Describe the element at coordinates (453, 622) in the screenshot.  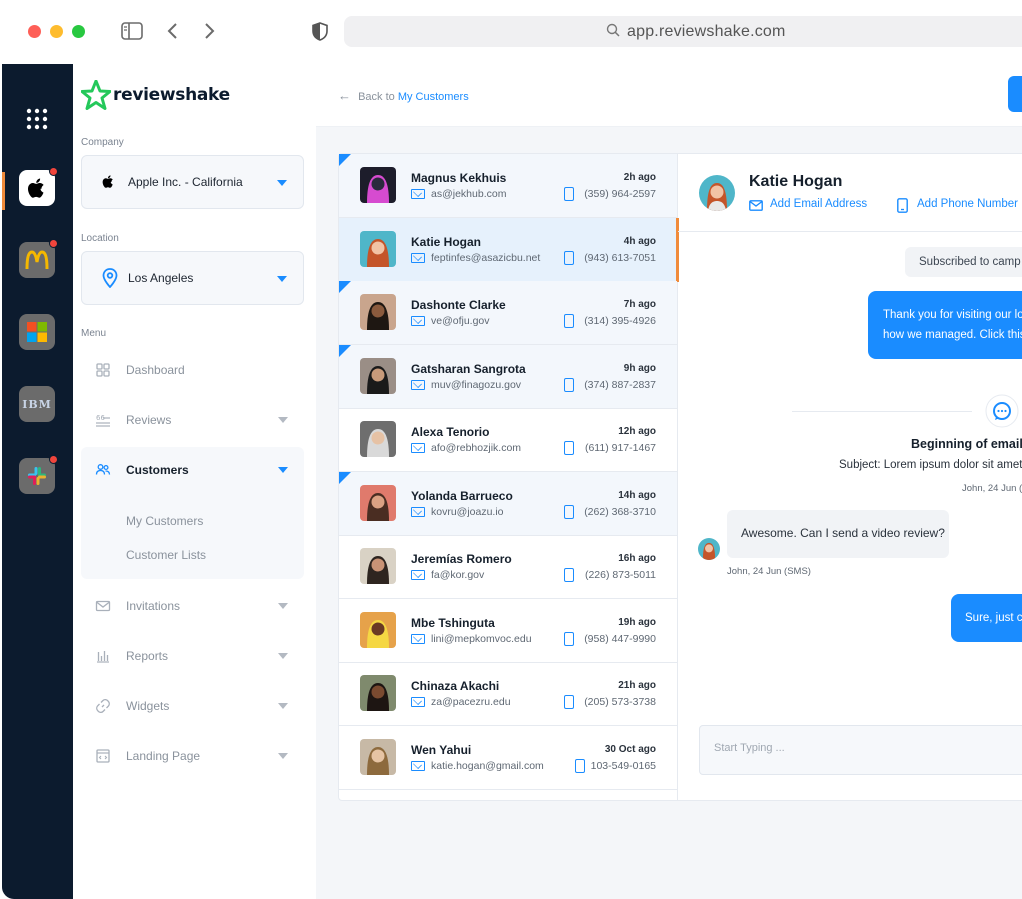
I see `customer-name: Mbe Tshinguta` at that location.